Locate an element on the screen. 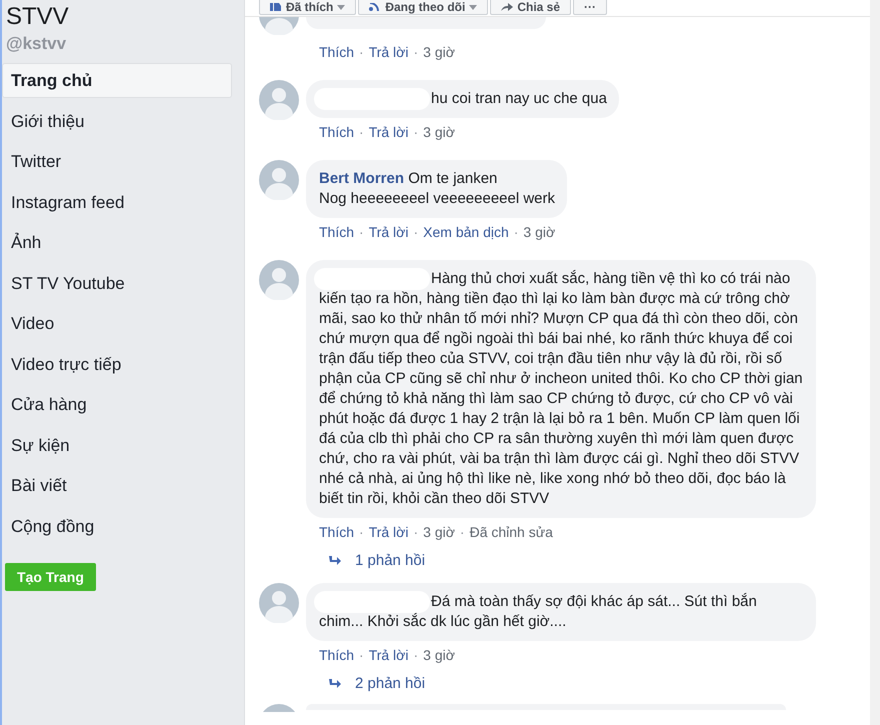 This screenshot has height=725, width=880. replies-link: 2 phản hồi is located at coordinates (390, 683).